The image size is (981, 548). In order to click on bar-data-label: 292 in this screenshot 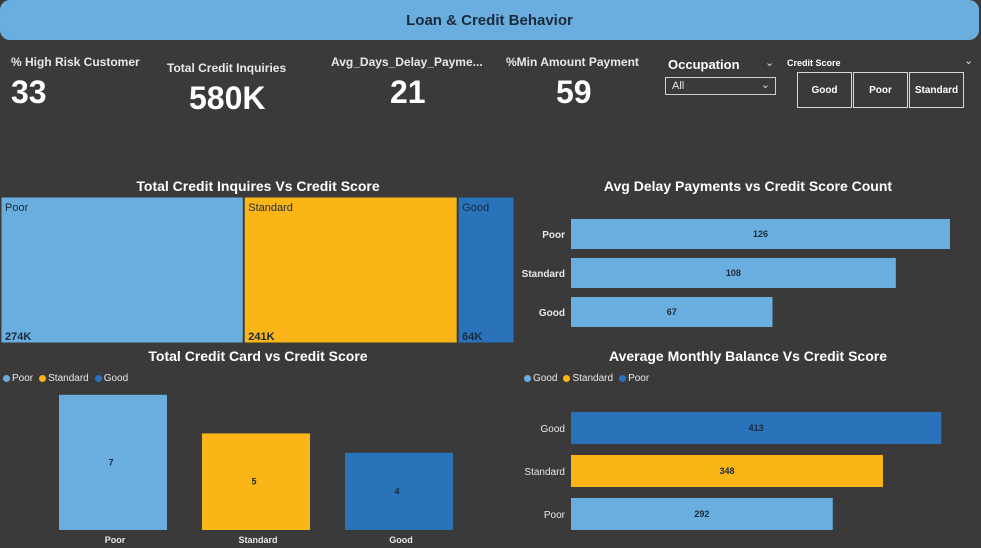, I will do `click(701, 514)`.